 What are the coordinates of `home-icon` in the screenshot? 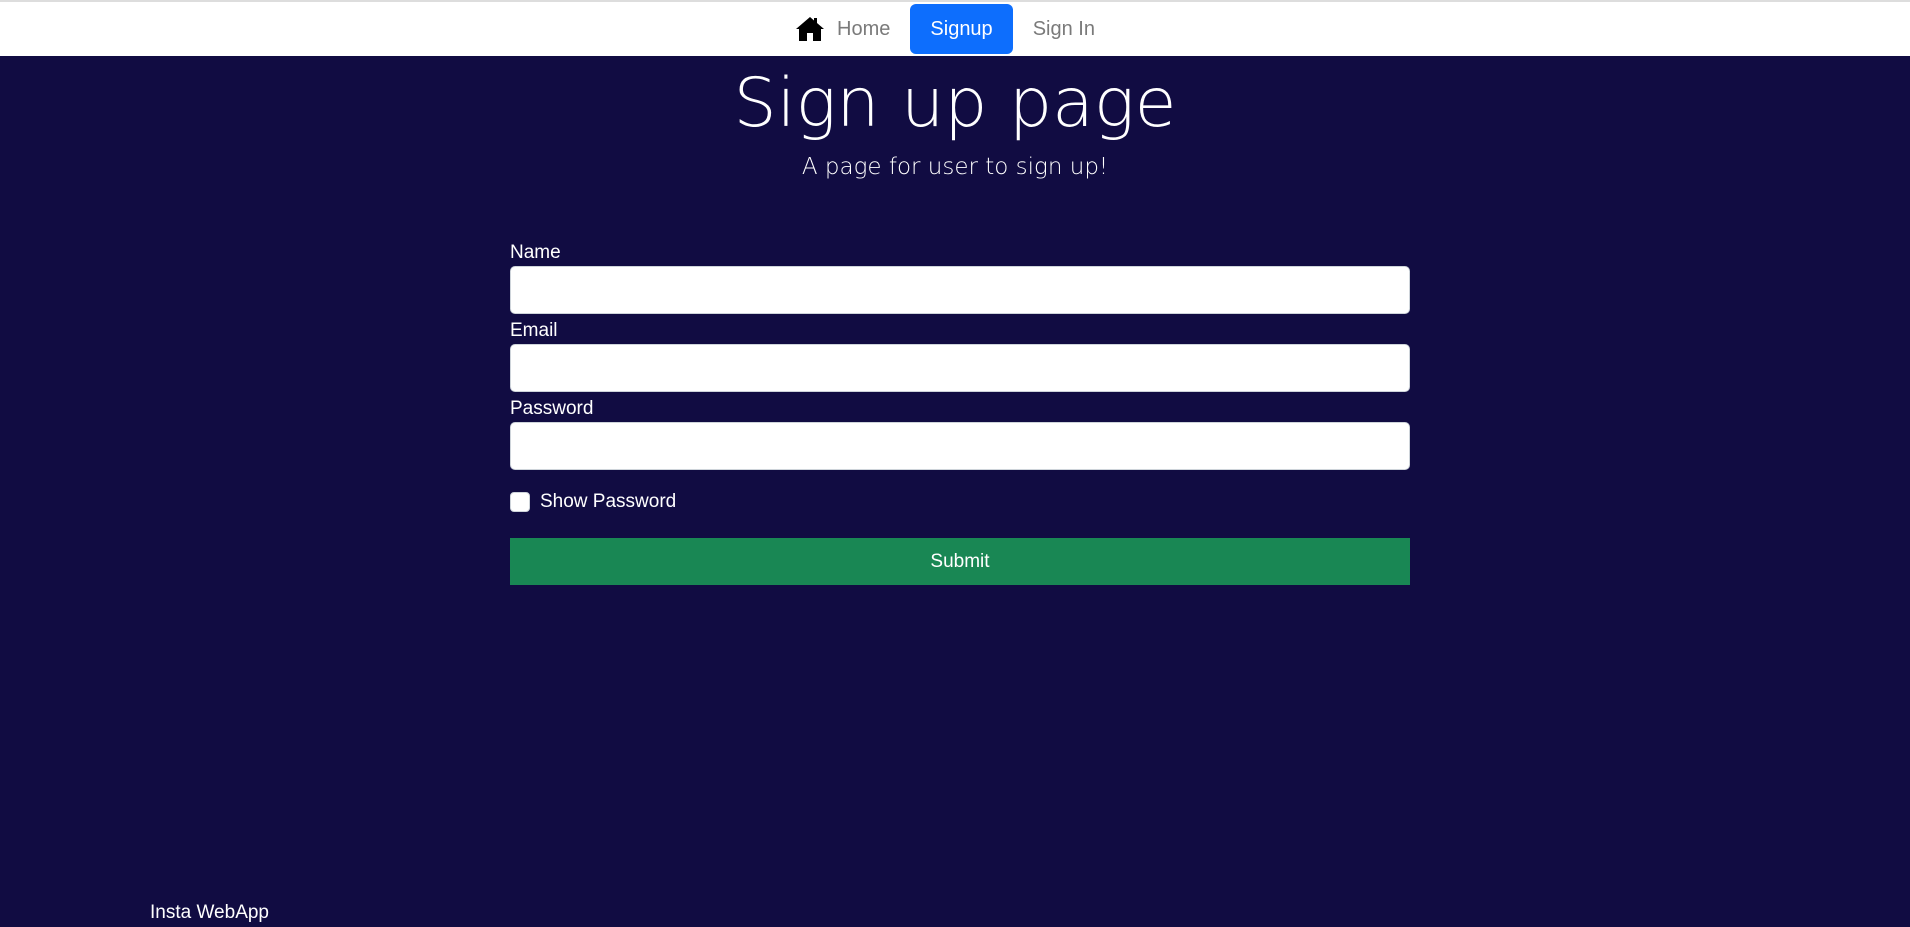 It's located at (810, 29).